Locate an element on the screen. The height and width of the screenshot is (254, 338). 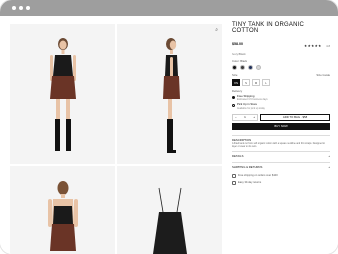
size-option-l: L is located at coordinates (266, 82).